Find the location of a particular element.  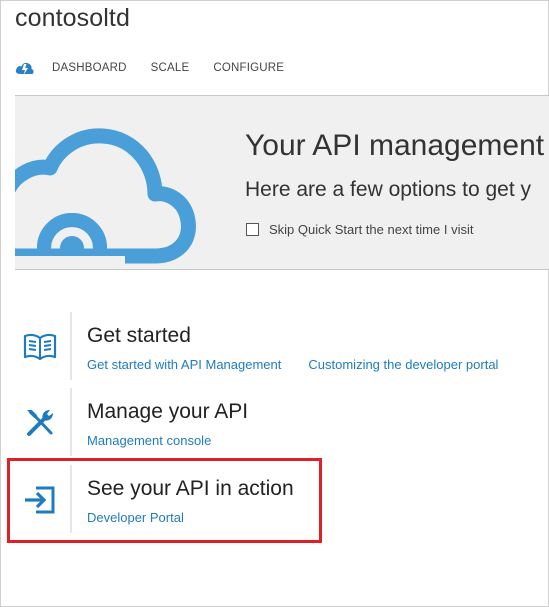

top-nav: DASHBOARD SCALE CONFIGURE is located at coordinates (161, 68).